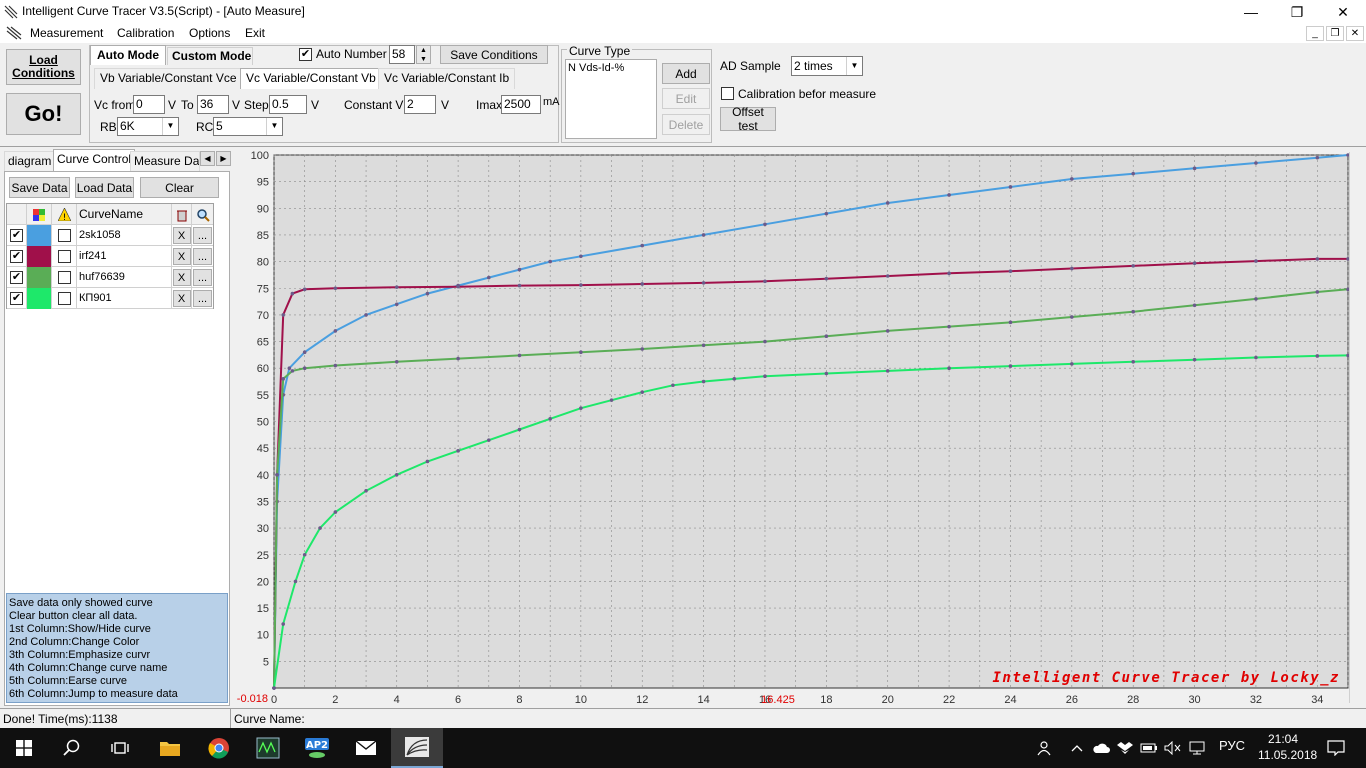 The width and height of the screenshot is (1366, 768). What do you see at coordinates (255, 33) in the screenshot?
I see `menu-exit: Exit` at bounding box center [255, 33].